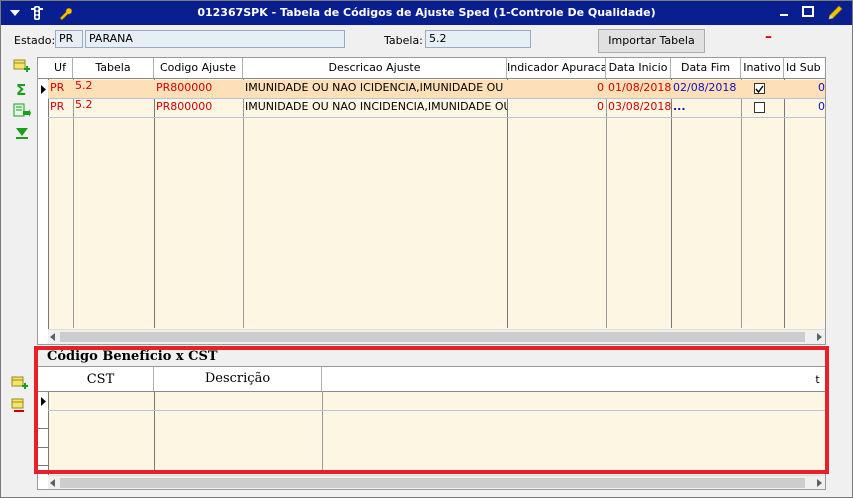 The height and width of the screenshot is (498, 853). Describe the element at coordinates (478, 39) in the screenshot. I see `tabela-field: 5.2` at that location.